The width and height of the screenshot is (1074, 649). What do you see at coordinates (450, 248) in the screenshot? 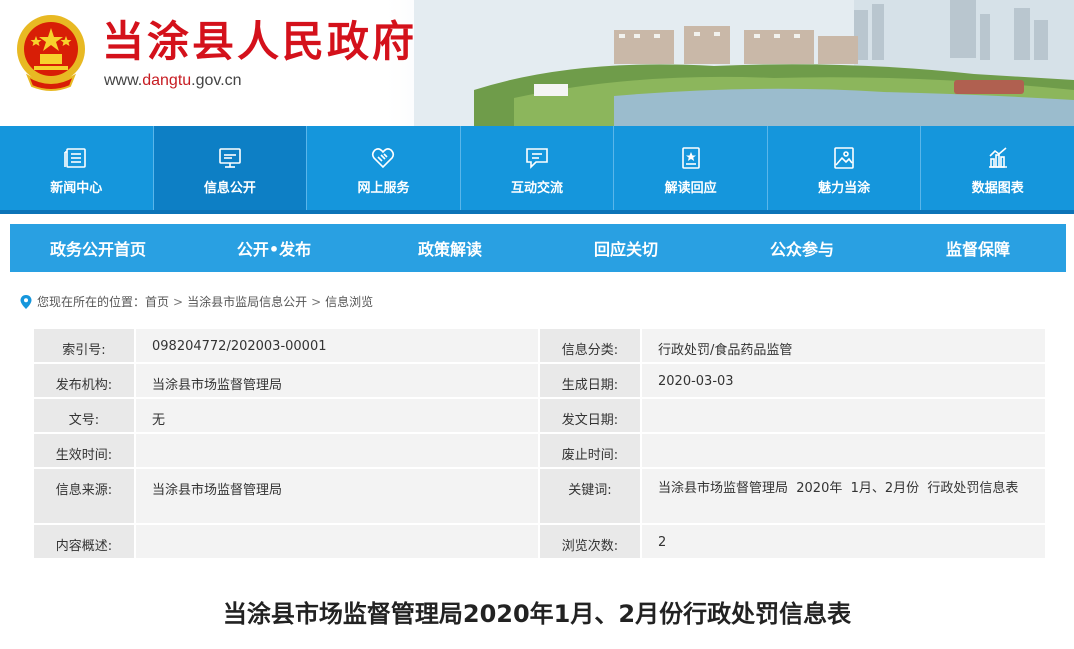
I see `subnav-item-policy-interpretation: 政策解读` at bounding box center [450, 248].